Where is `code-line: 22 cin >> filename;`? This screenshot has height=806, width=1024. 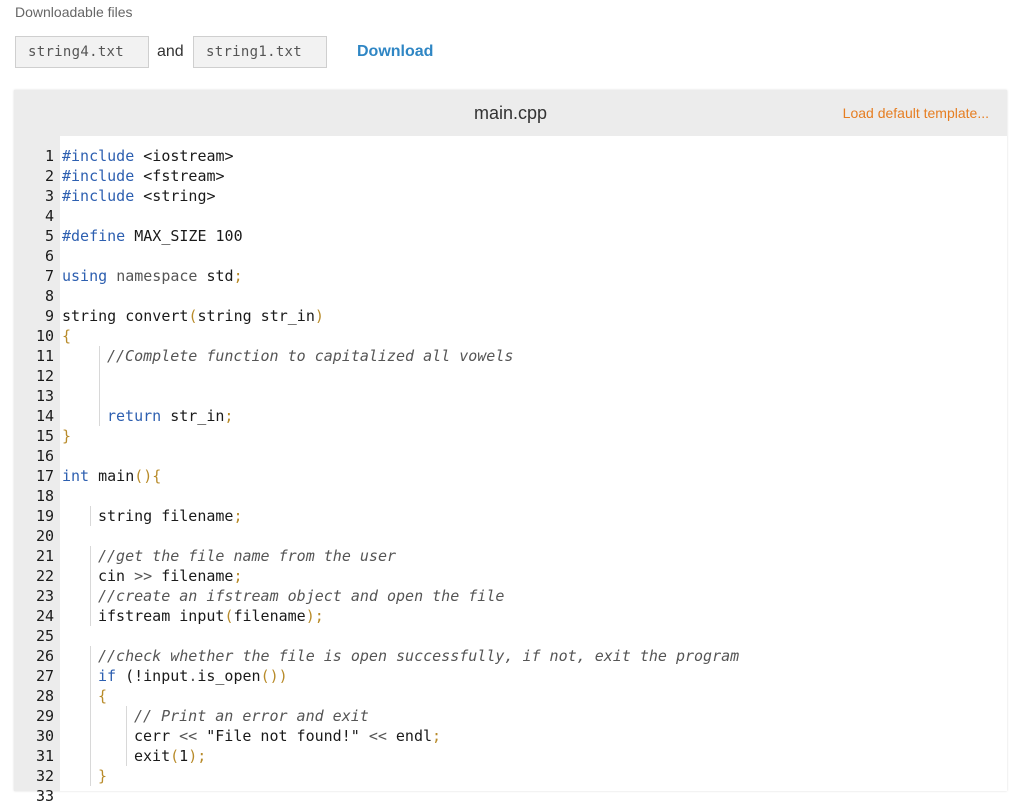
code-line: 22 cin >> filename; is located at coordinates (510, 576).